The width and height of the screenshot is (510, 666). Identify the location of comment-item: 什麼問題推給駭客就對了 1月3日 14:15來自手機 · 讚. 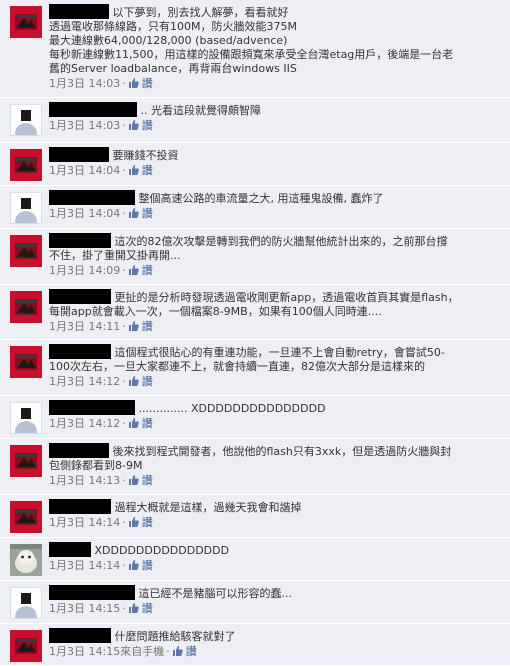
(255, 645).